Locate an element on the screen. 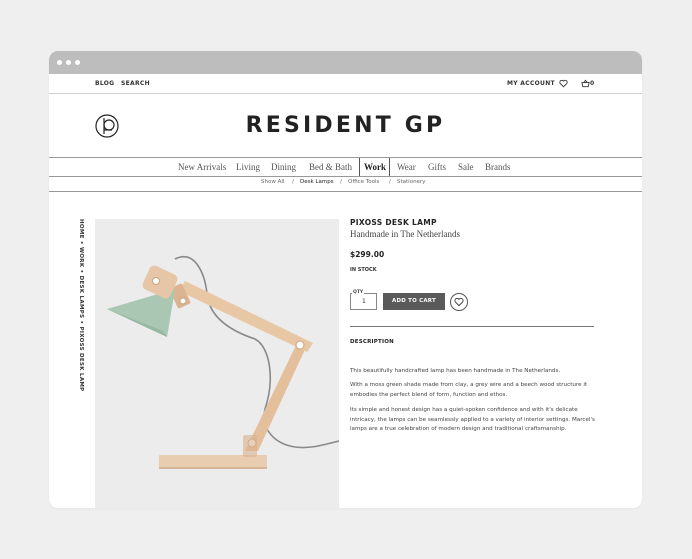 The width and height of the screenshot is (692, 559). nav-item-work: Work is located at coordinates (375, 167).